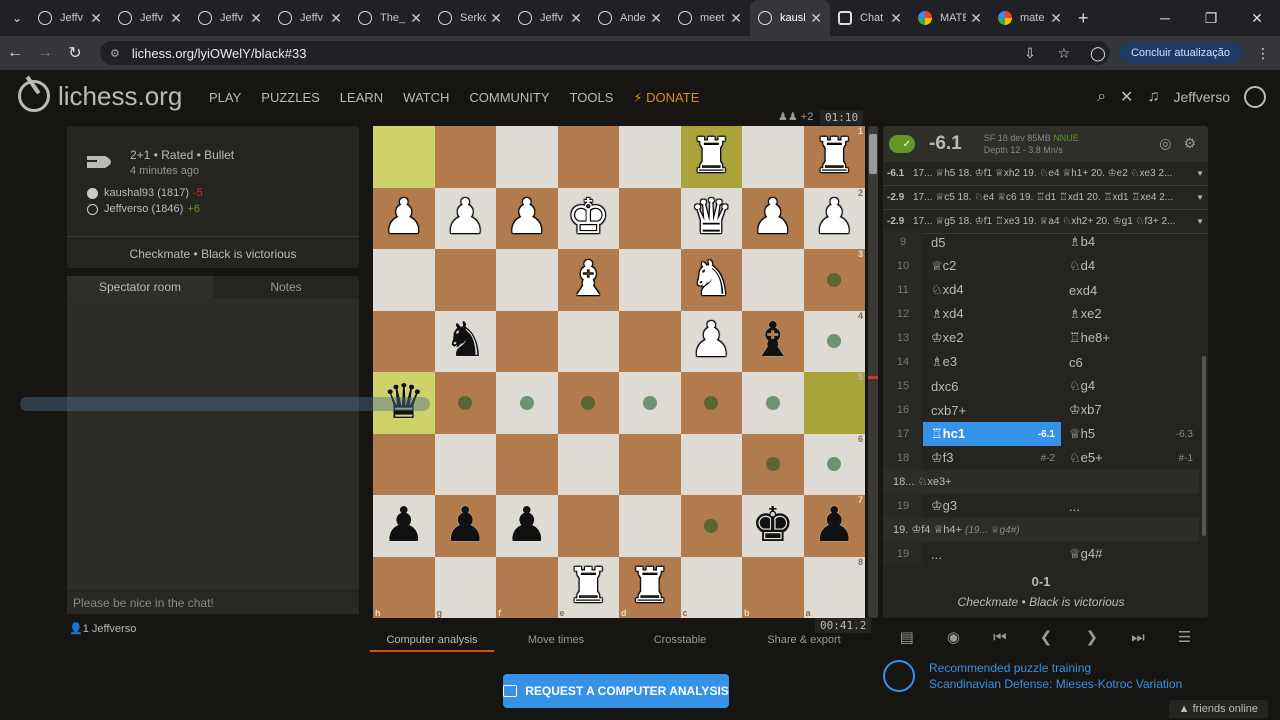 This screenshot has height=720, width=1280. What do you see at coordinates (773, 587) in the screenshot?
I see `board-square: b` at bounding box center [773, 587].